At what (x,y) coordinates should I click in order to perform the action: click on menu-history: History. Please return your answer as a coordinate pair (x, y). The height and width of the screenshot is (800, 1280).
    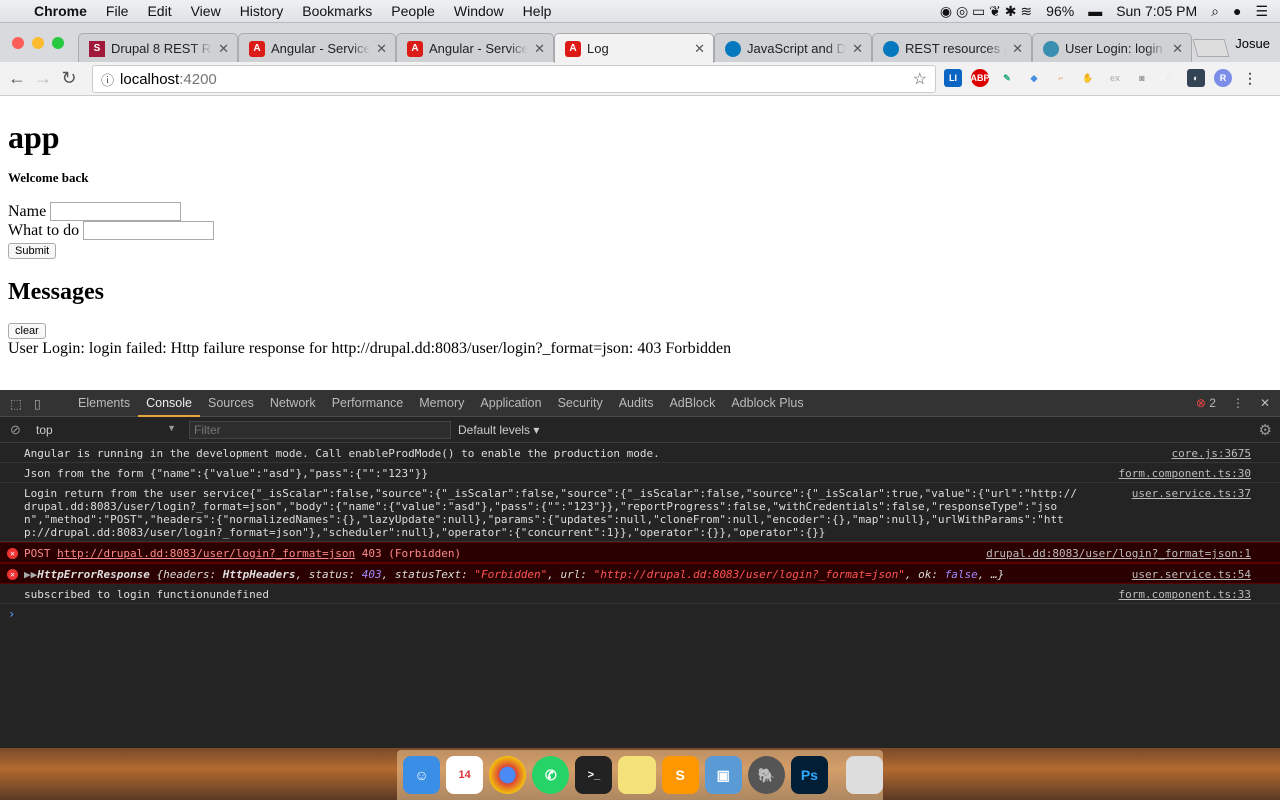
    Looking at the image, I should click on (262, 11).